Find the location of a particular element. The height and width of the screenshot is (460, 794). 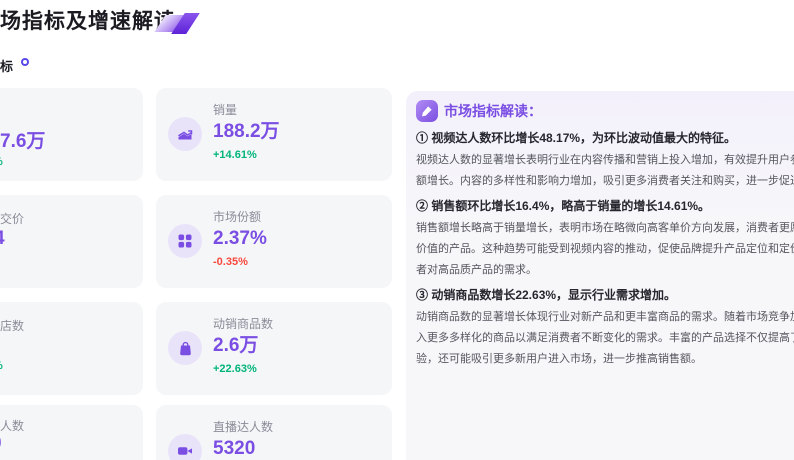

insight-text: 者对高品质产品的需求。 is located at coordinates (476, 270).